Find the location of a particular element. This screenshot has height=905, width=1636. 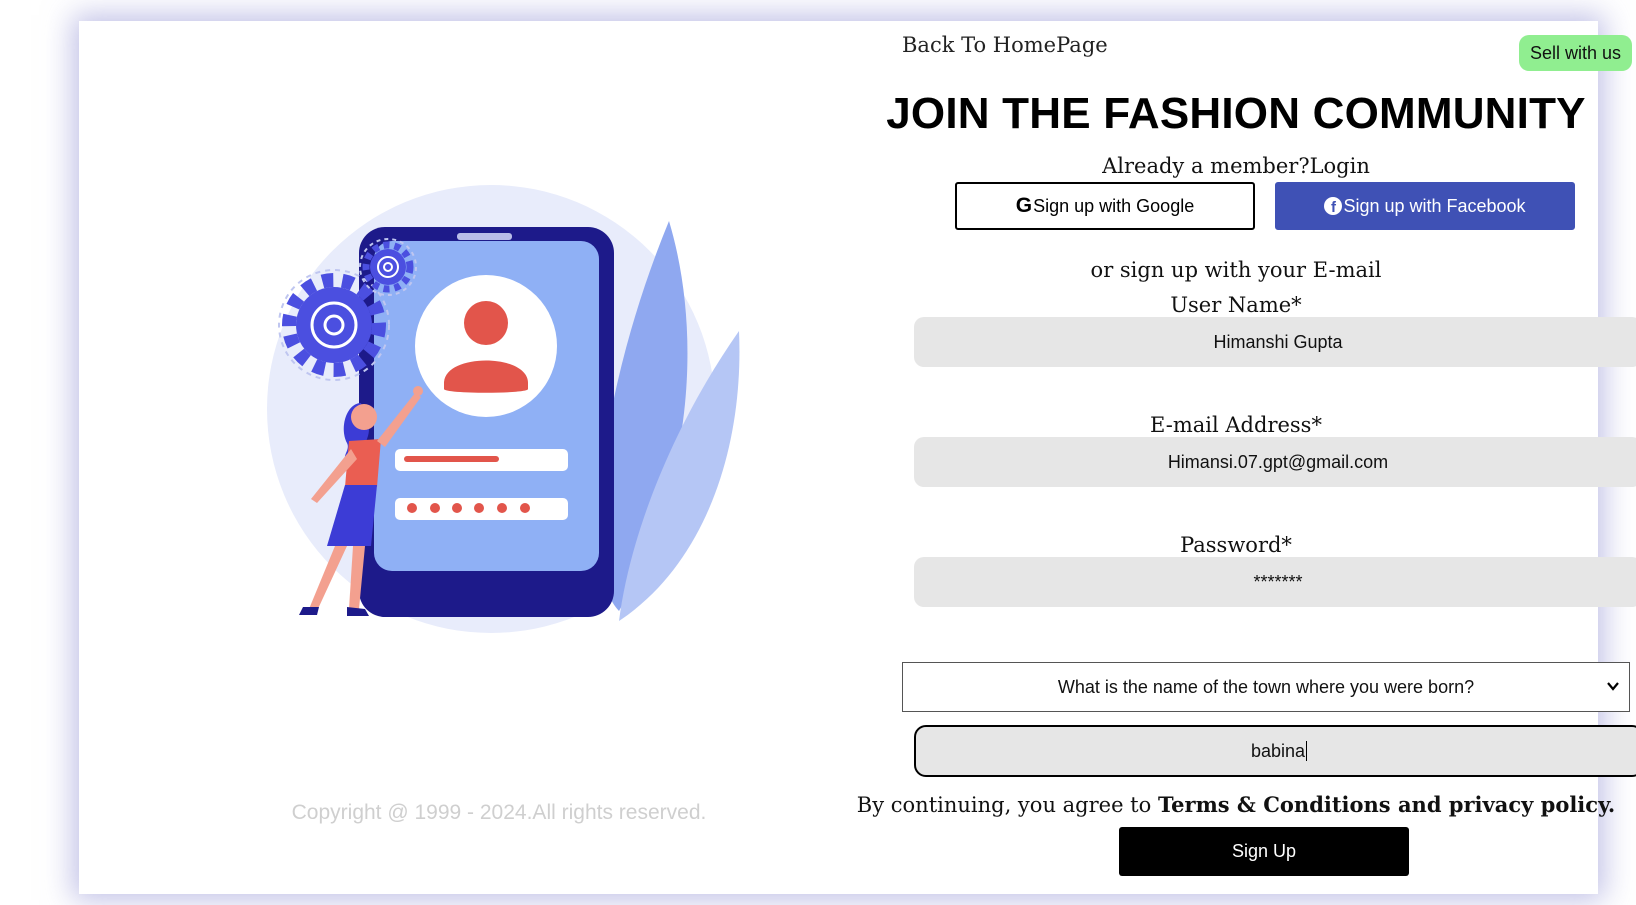

security-answer-value: babina is located at coordinates (1278, 750).